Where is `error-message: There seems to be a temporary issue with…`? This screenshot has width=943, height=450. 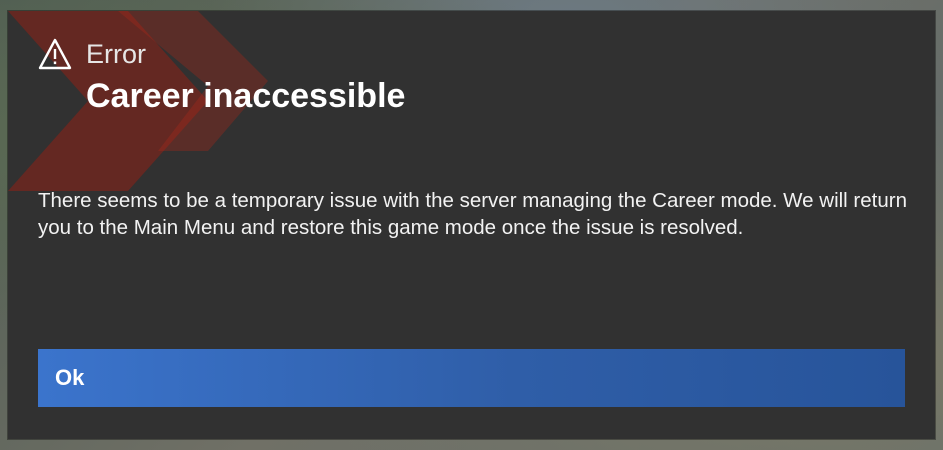 error-message: There seems to be a temporary issue with… is located at coordinates (472, 214).